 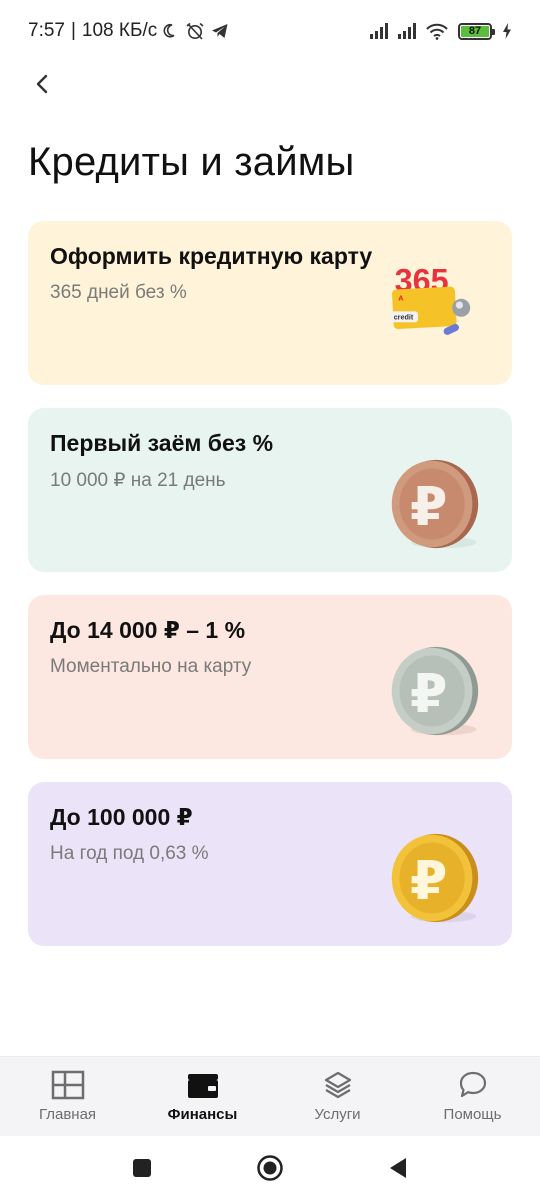 I want to click on card-credit-label: credit, so click(x=404, y=317).